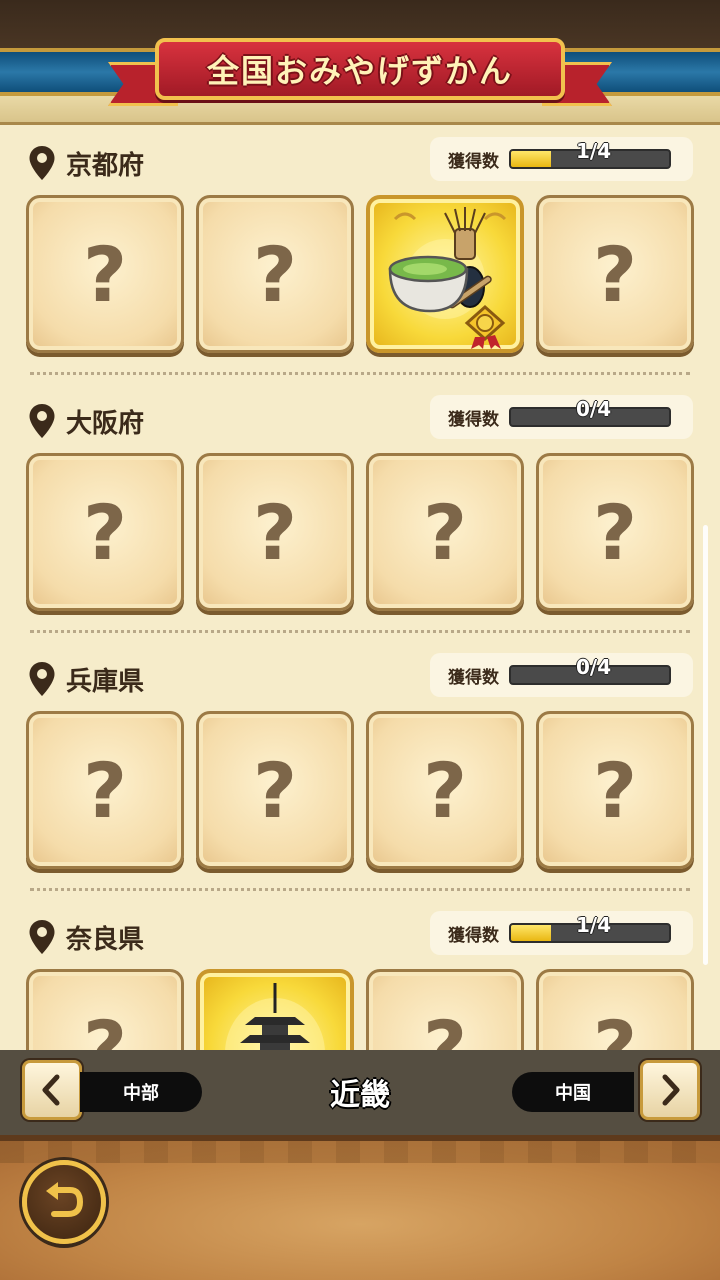  I want to click on prefecture-header: 大阪府, so click(86, 421).